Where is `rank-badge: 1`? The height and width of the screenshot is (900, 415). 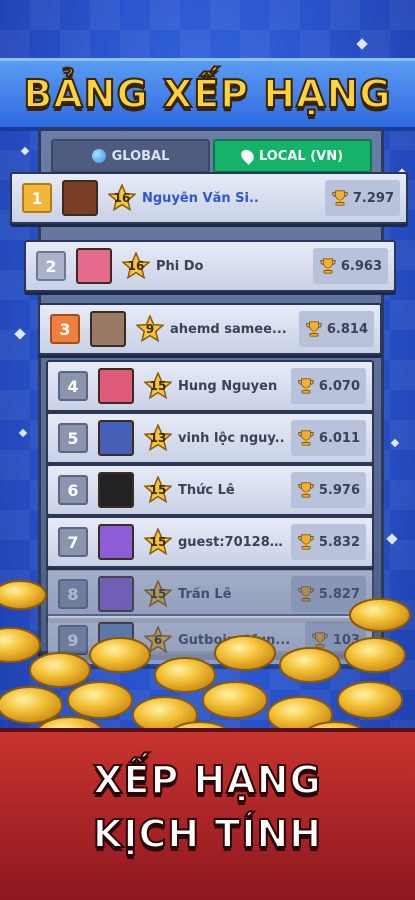
rank-badge: 1 is located at coordinates (37, 198).